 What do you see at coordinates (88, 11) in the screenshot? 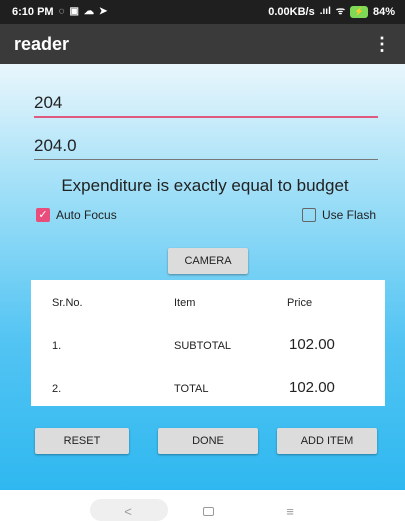
I see `cloud-icon: ☁` at bounding box center [88, 11].